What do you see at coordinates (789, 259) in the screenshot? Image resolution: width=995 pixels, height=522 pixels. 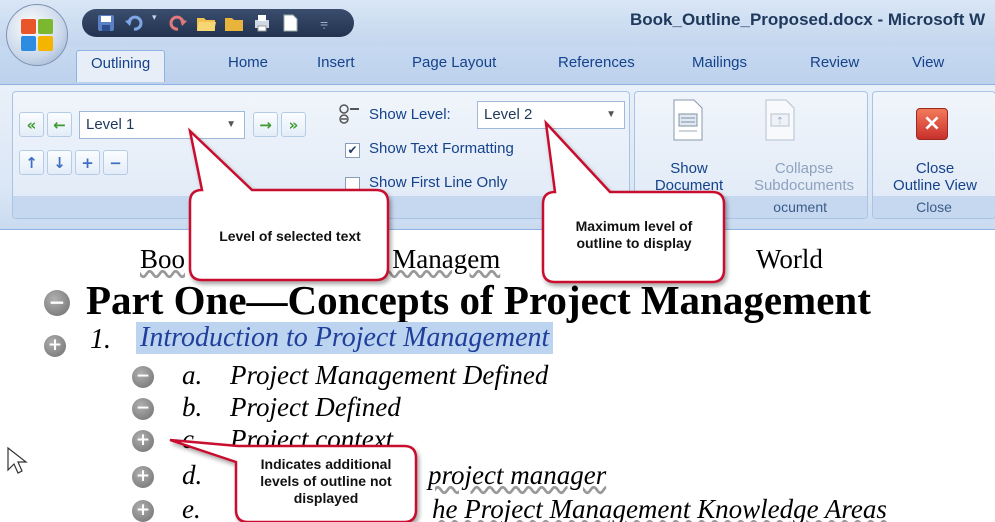 I see `document-title-fragment-right: World` at bounding box center [789, 259].